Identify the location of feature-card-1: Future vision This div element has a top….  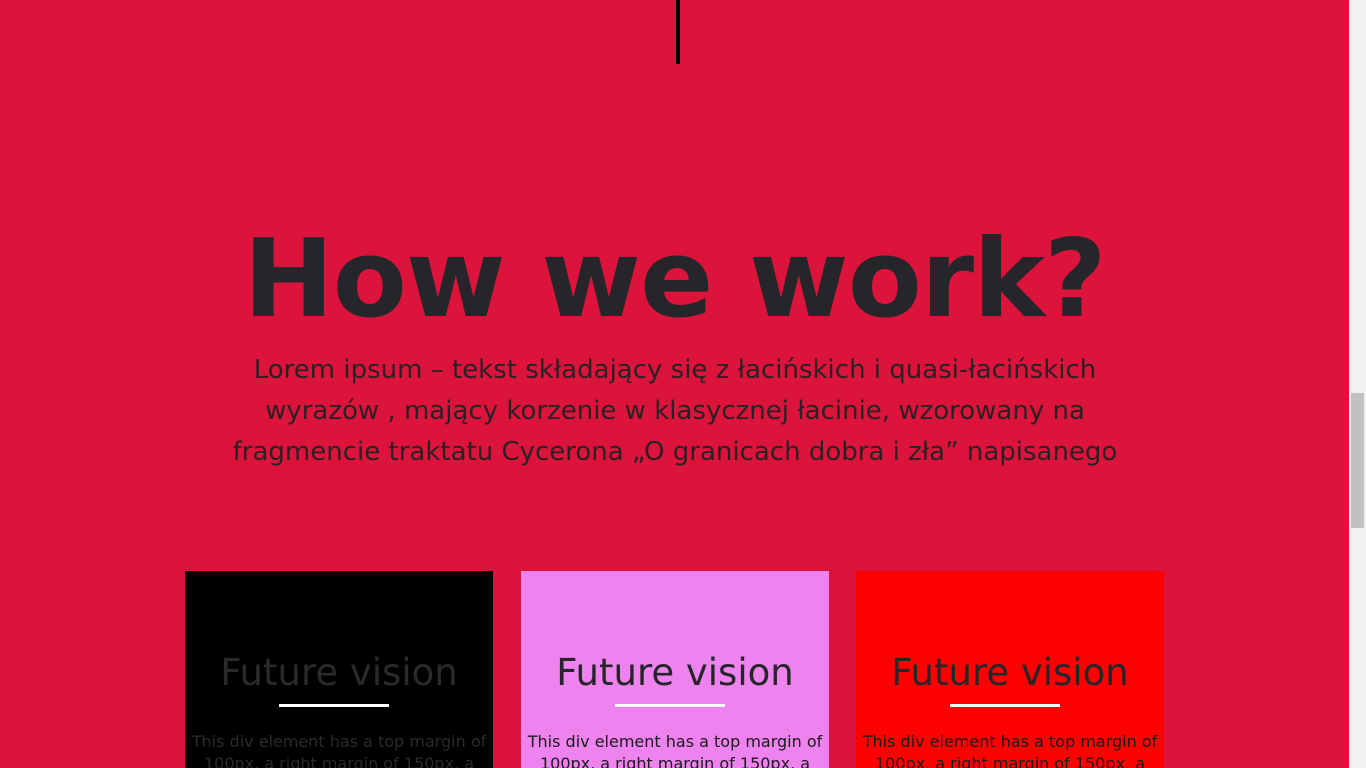
(339, 669).